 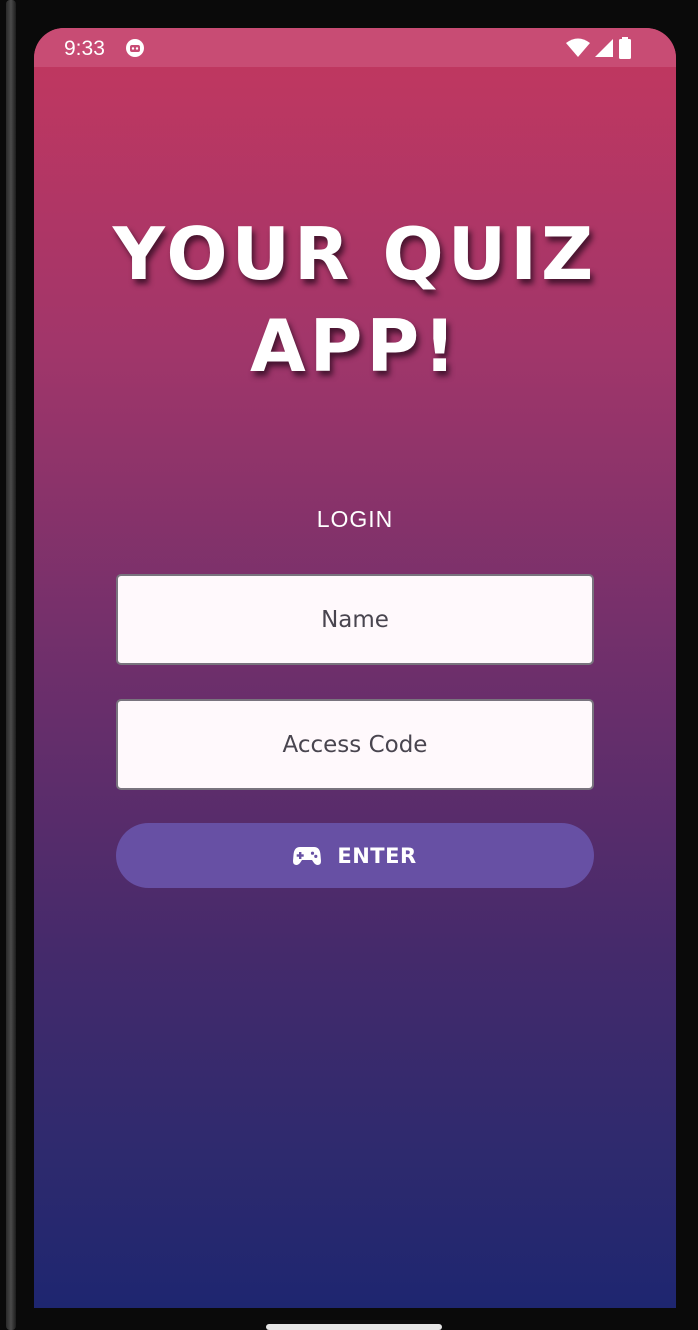 I want to click on login-heading: LOGIN, so click(x=355, y=519).